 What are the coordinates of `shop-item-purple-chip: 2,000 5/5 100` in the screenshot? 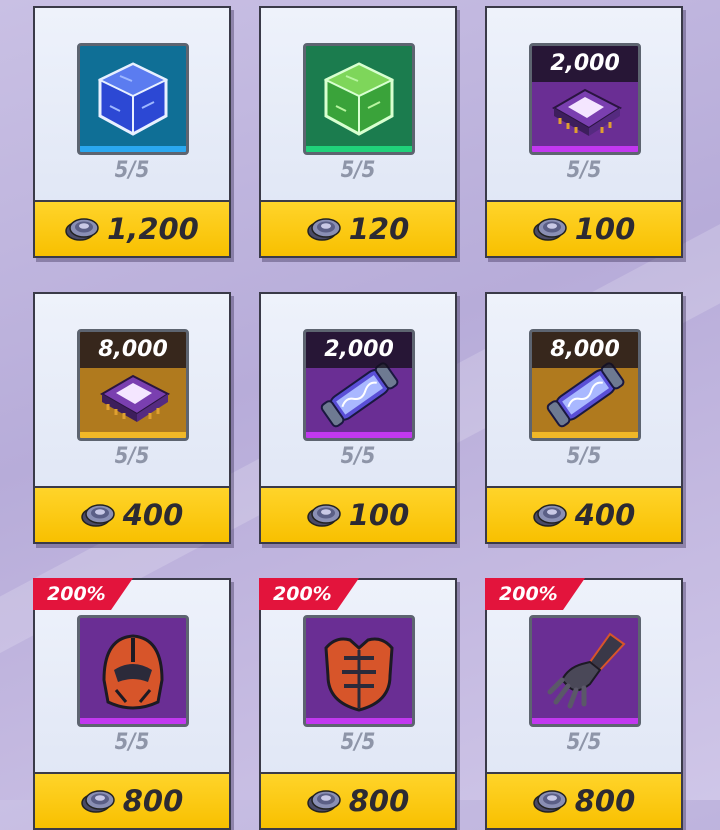 It's located at (584, 132).